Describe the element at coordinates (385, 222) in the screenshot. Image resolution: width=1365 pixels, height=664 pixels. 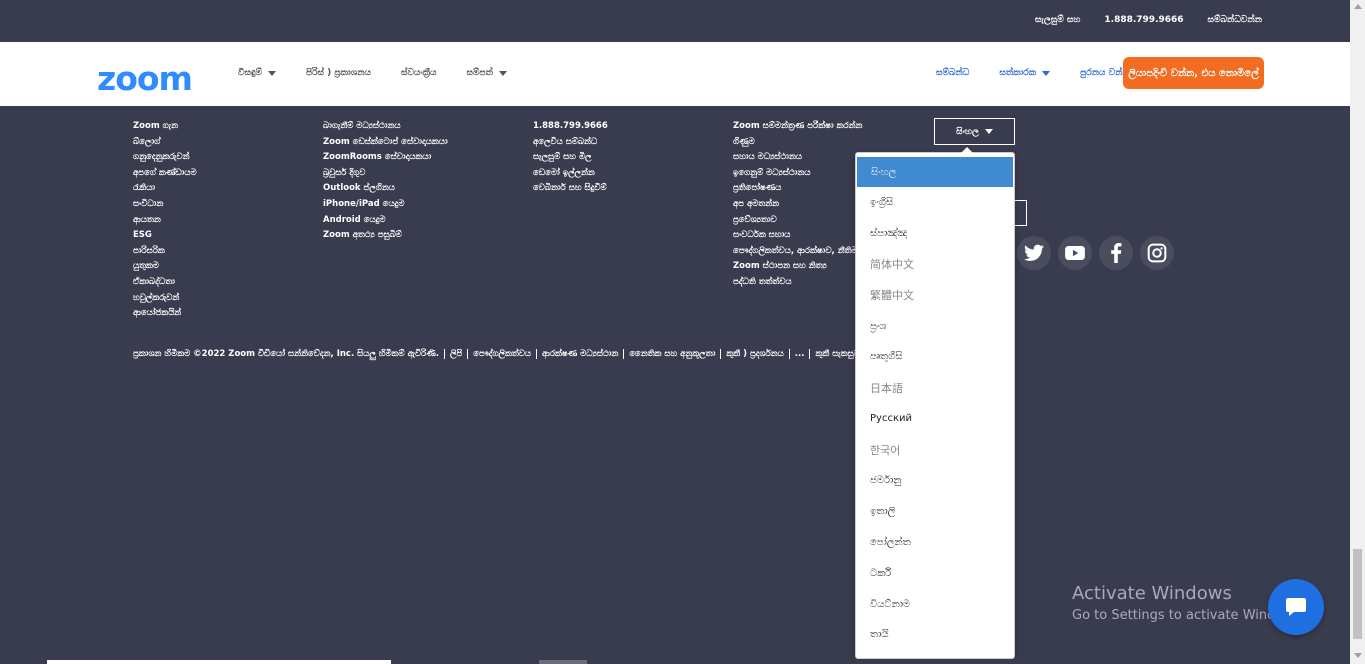
I see `footer-link: Android යෙදුම` at that location.